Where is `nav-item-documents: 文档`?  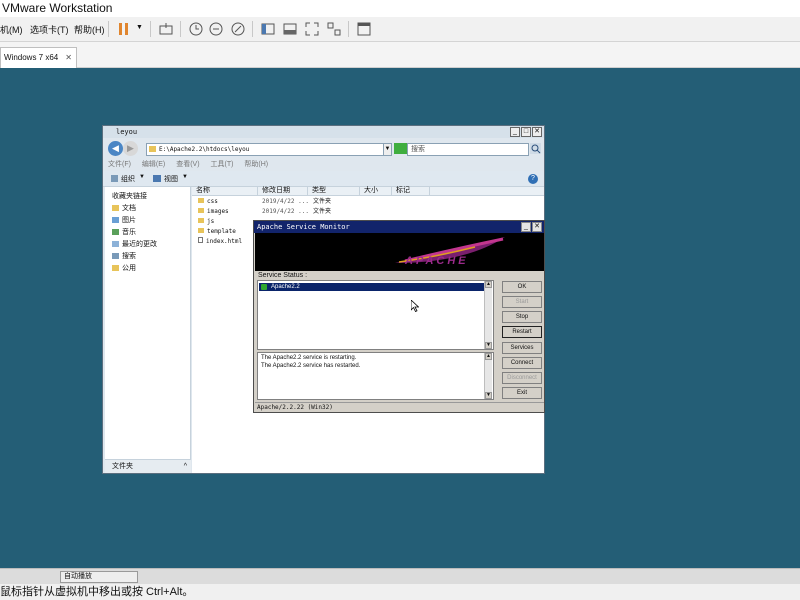
nav-item-documents: 文档 is located at coordinates (147, 209).